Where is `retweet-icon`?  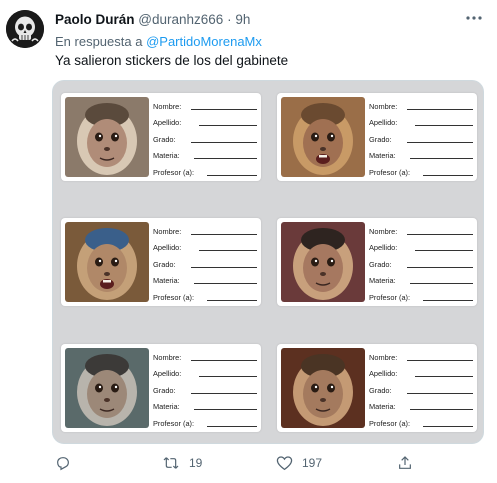 retweet-icon is located at coordinates (171, 463).